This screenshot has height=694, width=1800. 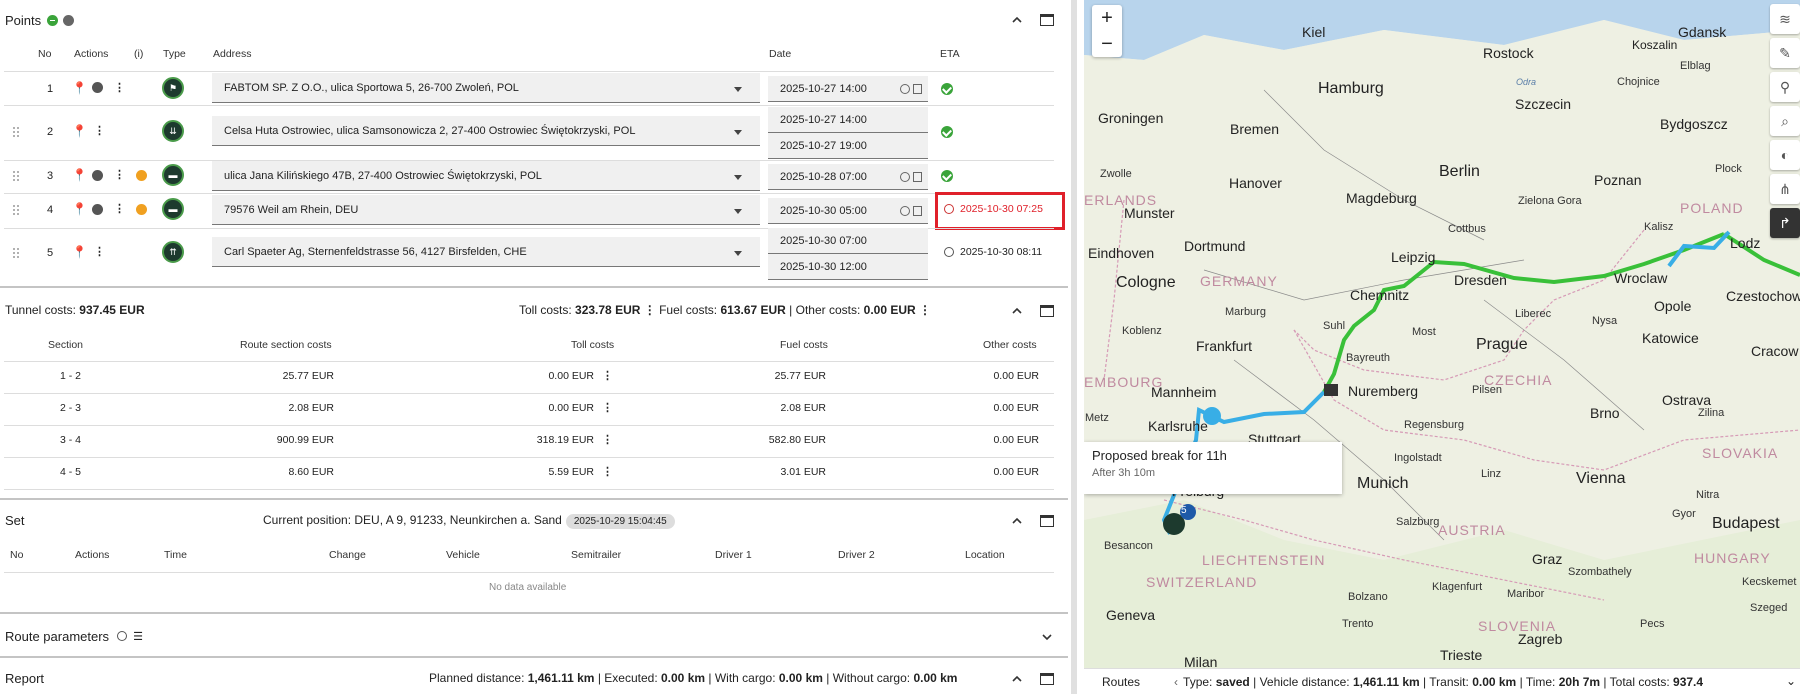 I want to click on city-label: Katowice, so click(x=1670, y=338).